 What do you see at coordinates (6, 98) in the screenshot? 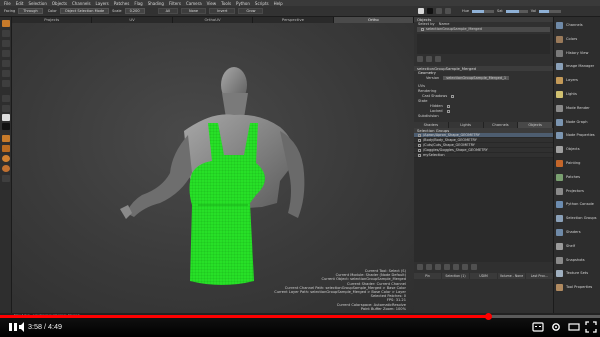
I see `camera-tool-icon` at bounding box center [6, 98].